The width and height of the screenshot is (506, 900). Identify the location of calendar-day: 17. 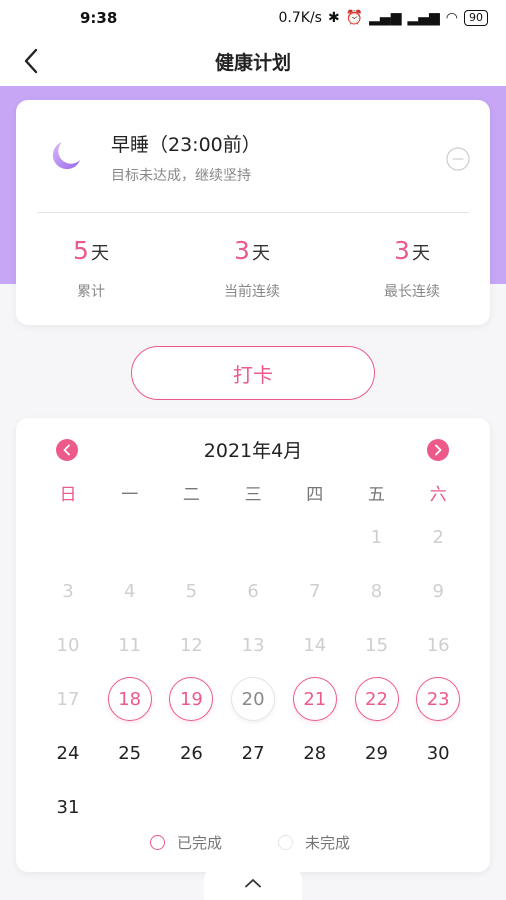
(68, 699).